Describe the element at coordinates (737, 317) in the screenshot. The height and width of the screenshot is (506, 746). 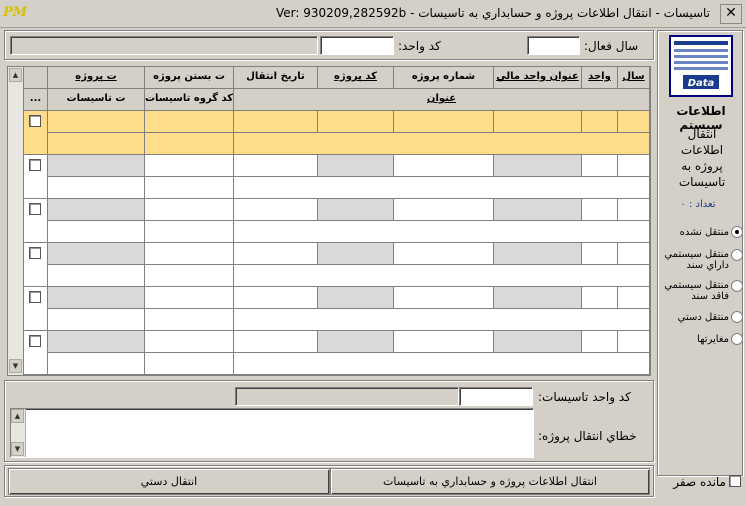
I see `radio-manual-transfer` at that location.